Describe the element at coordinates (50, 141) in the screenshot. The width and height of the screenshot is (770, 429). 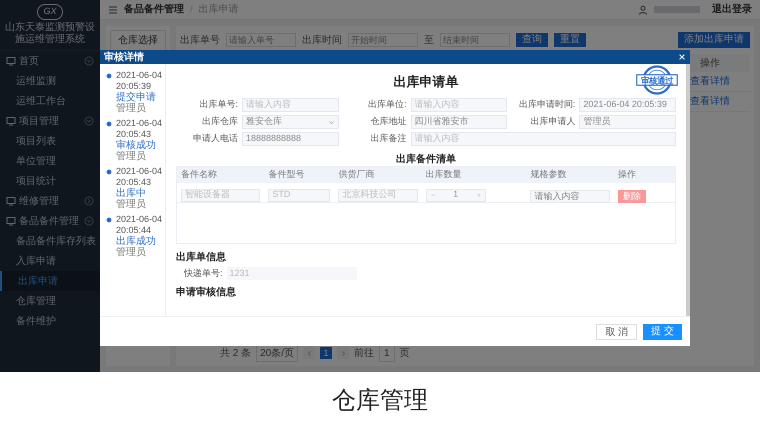
I see `menu-item: 项目列表` at that location.